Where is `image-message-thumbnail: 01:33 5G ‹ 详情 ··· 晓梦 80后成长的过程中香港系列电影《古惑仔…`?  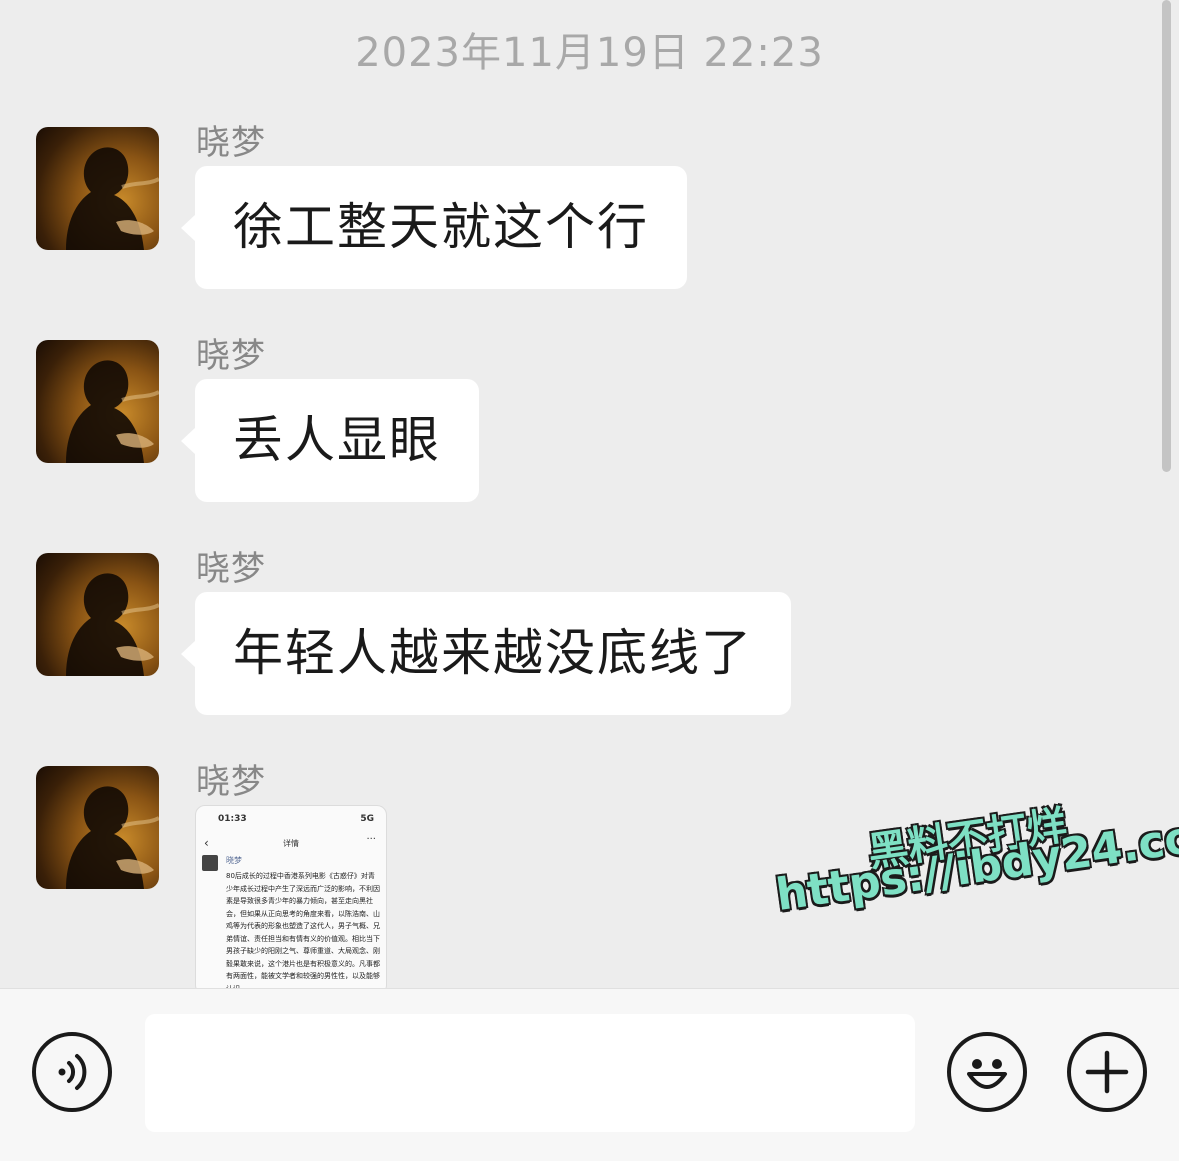 image-message-thumbnail: 01:33 5G ‹ 详情 ··· 晓梦 80后成长的过程中香港系列电影《古惑仔… is located at coordinates (291, 896).